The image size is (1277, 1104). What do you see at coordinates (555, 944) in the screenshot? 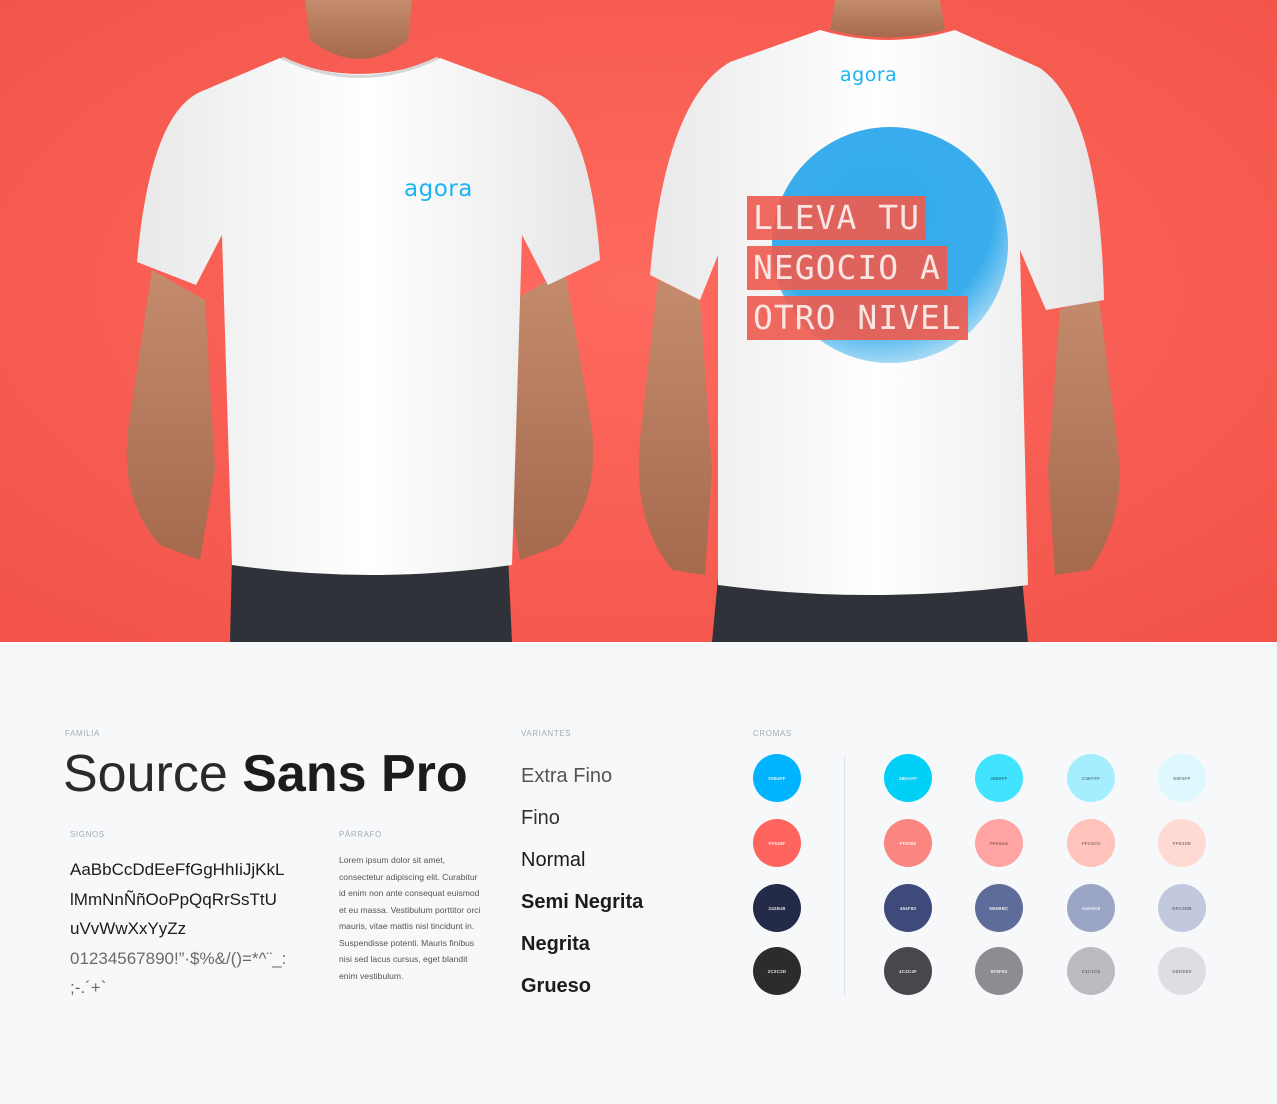
I see `variant-negrita: Negrita` at bounding box center [555, 944].